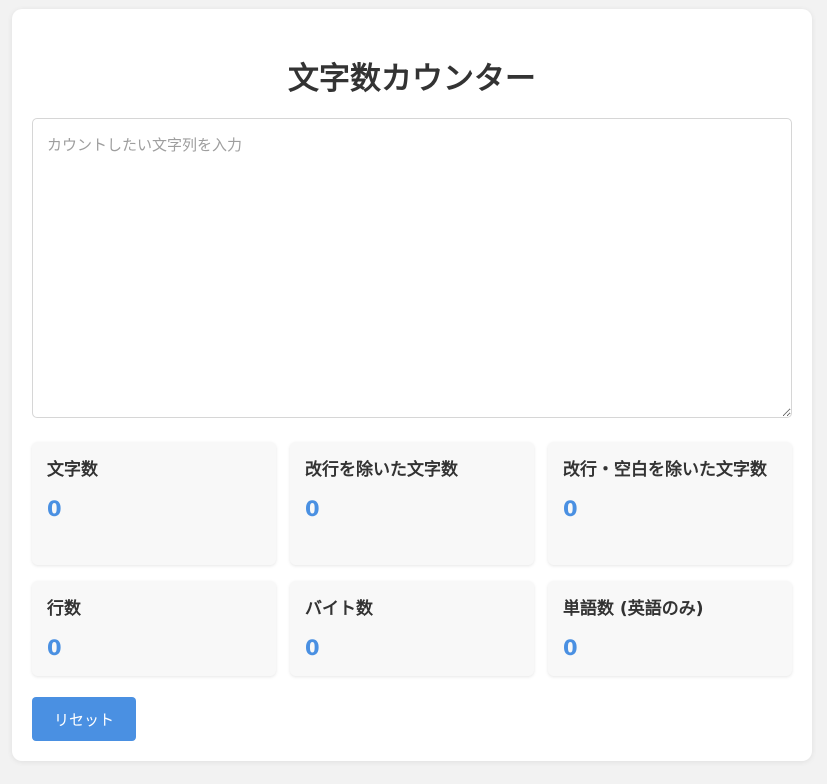 This screenshot has height=784, width=827. I want to click on page-title: 文字数カウンター, so click(412, 79).